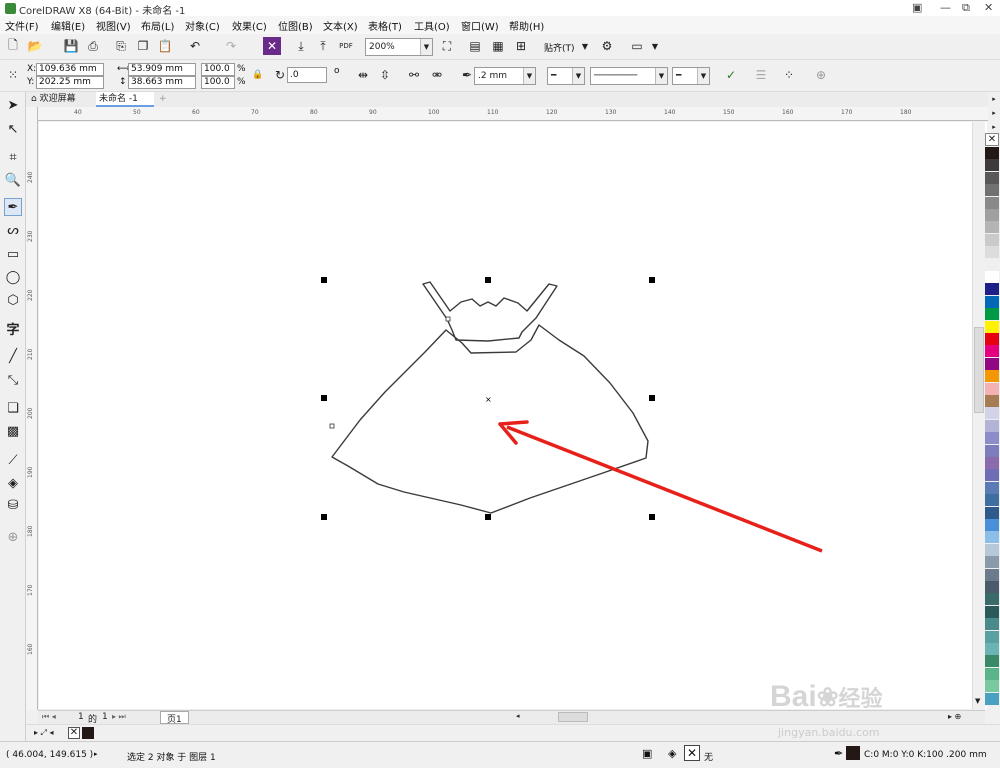 The width and height of the screenshot is (1000, 768). What do you see at coordinates (231, 46) in the screenshot?
I see `redo-icon: ↷` at bounding box center [231, 46].